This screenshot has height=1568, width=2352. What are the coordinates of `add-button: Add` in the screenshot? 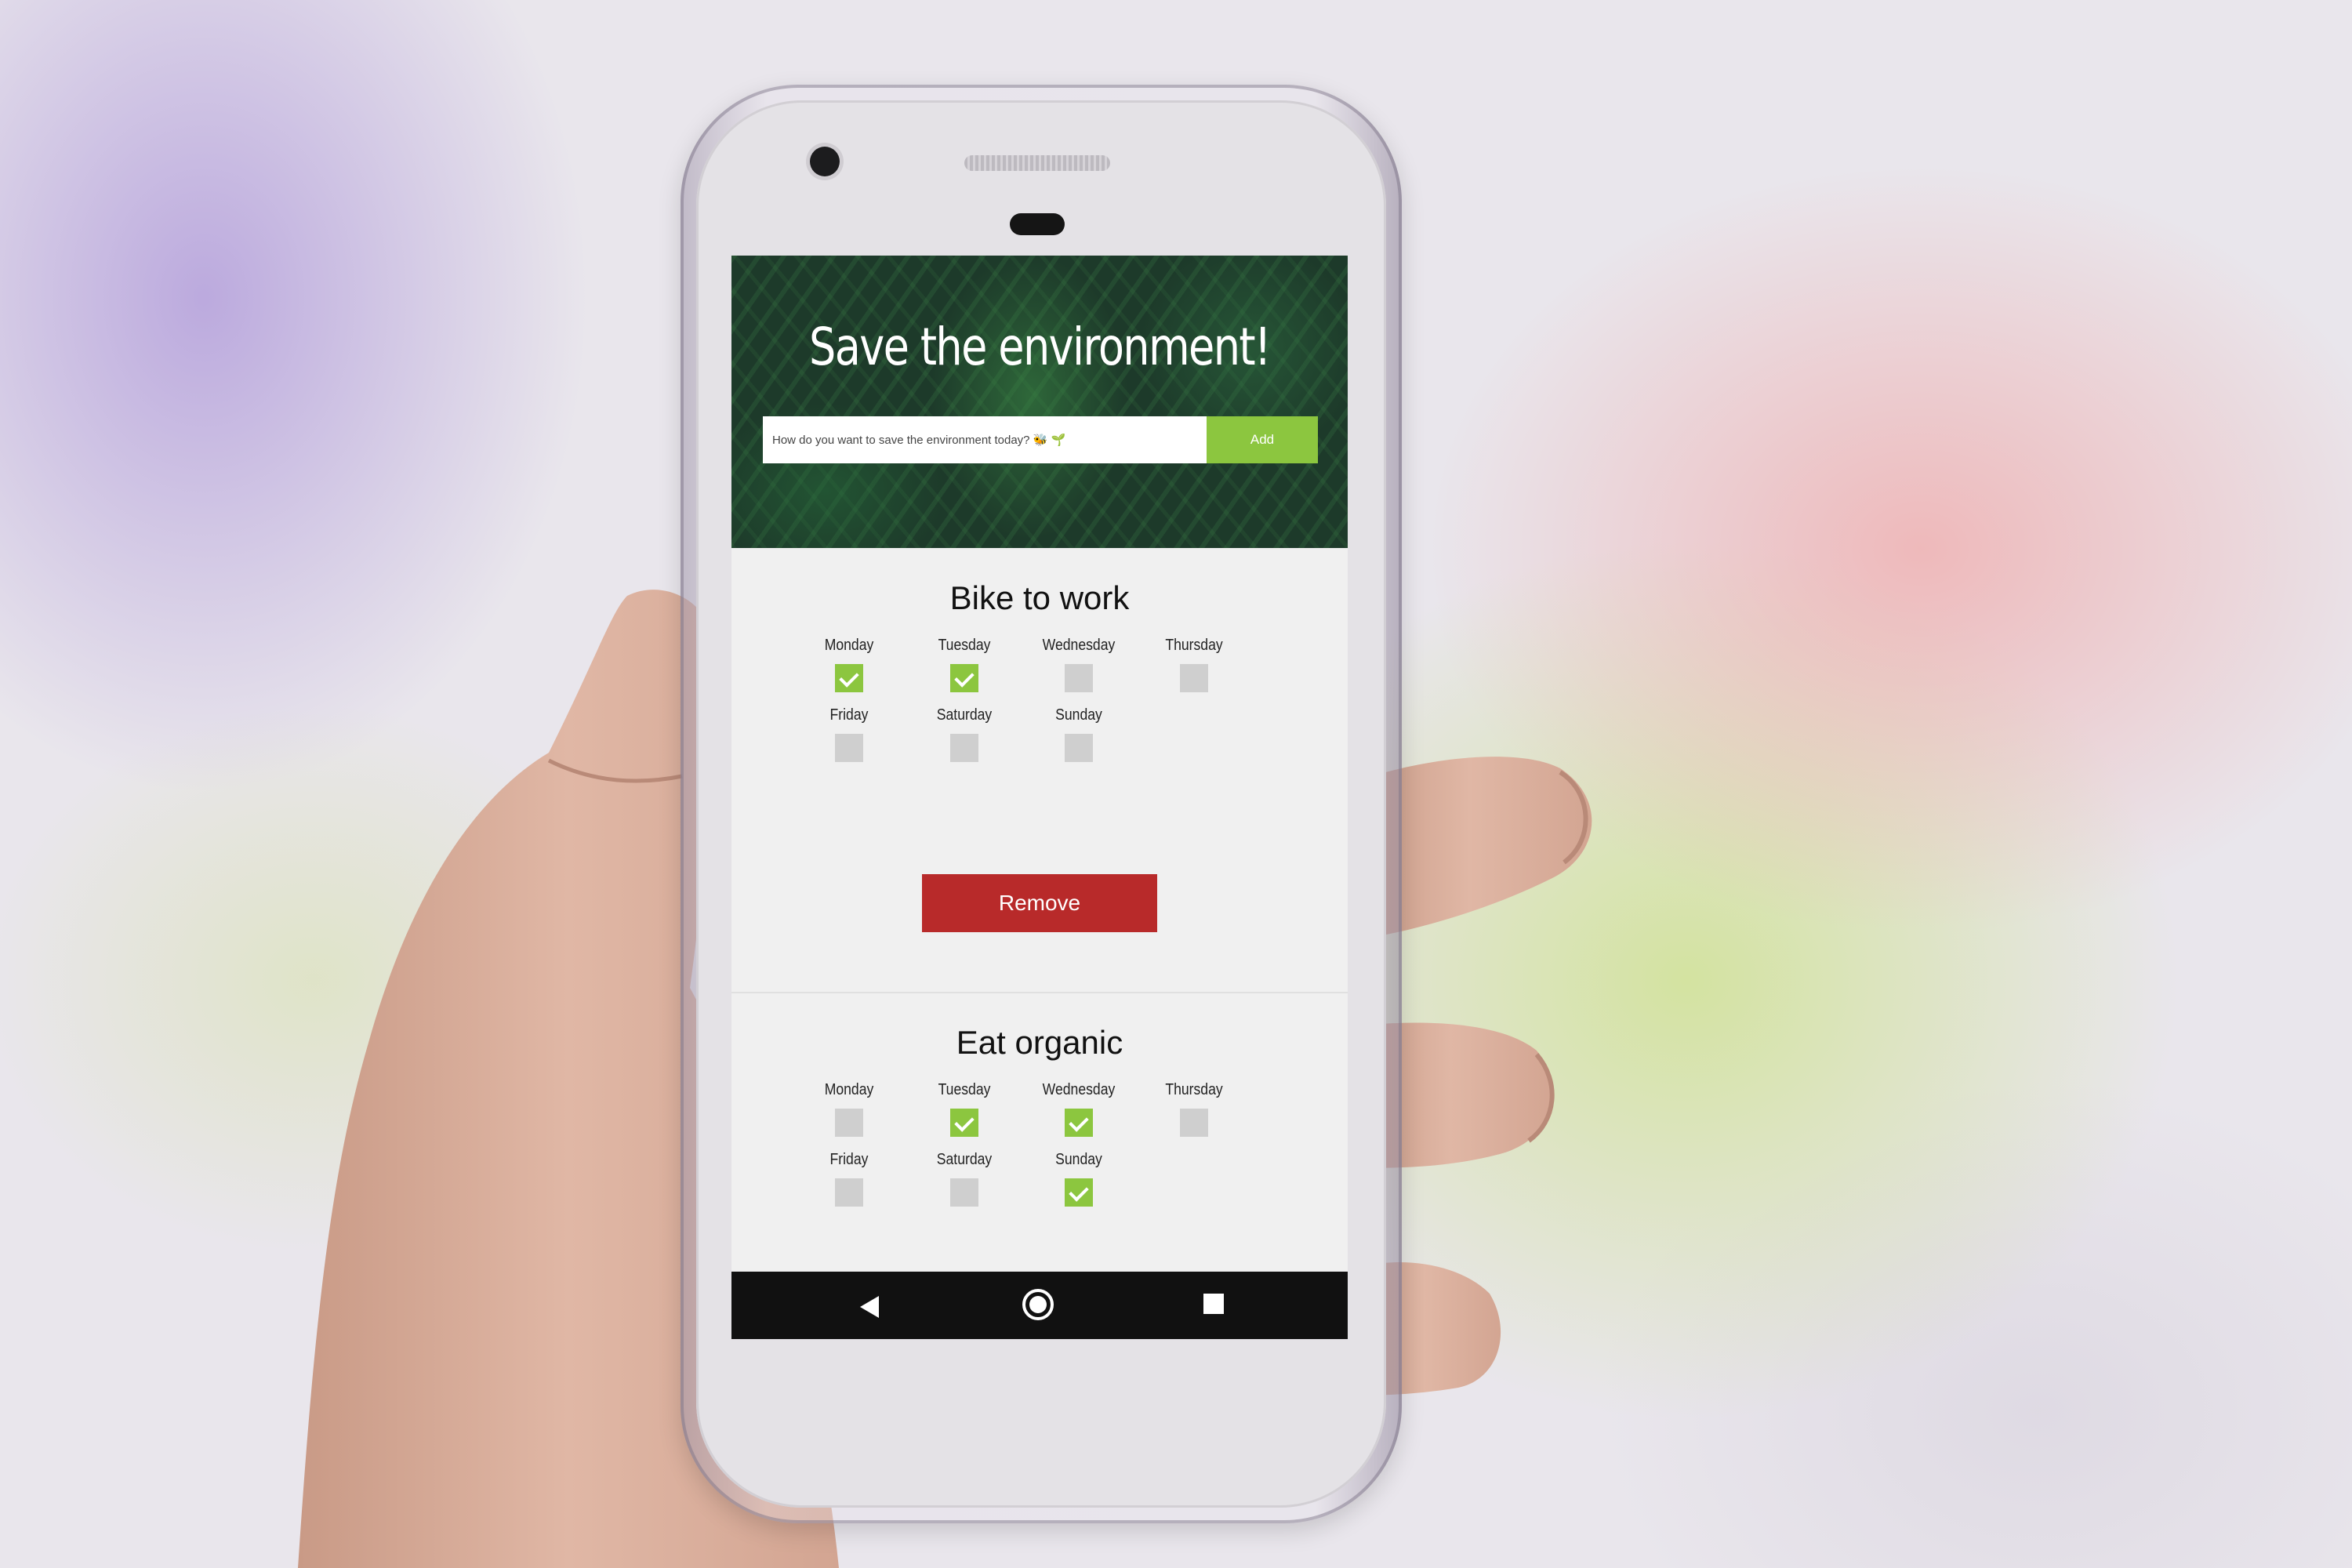 It's located at (1262, 440).